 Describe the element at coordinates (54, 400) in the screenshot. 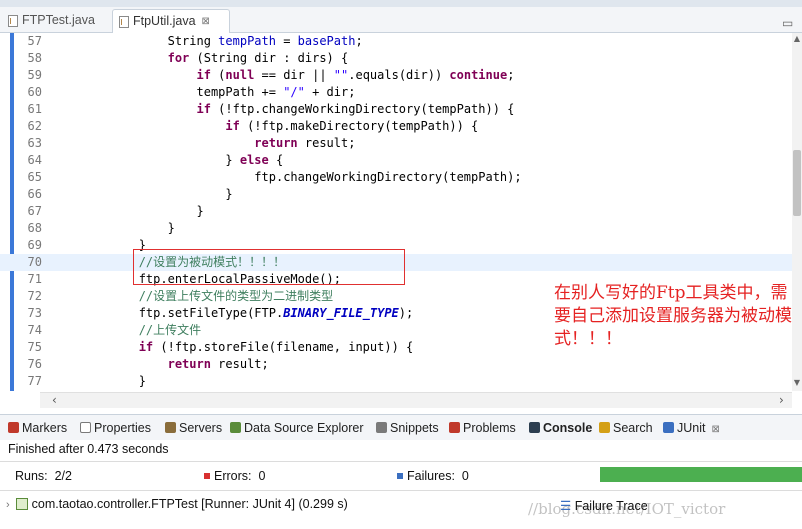

I see `scroll-left-icon: ‹` at that location.